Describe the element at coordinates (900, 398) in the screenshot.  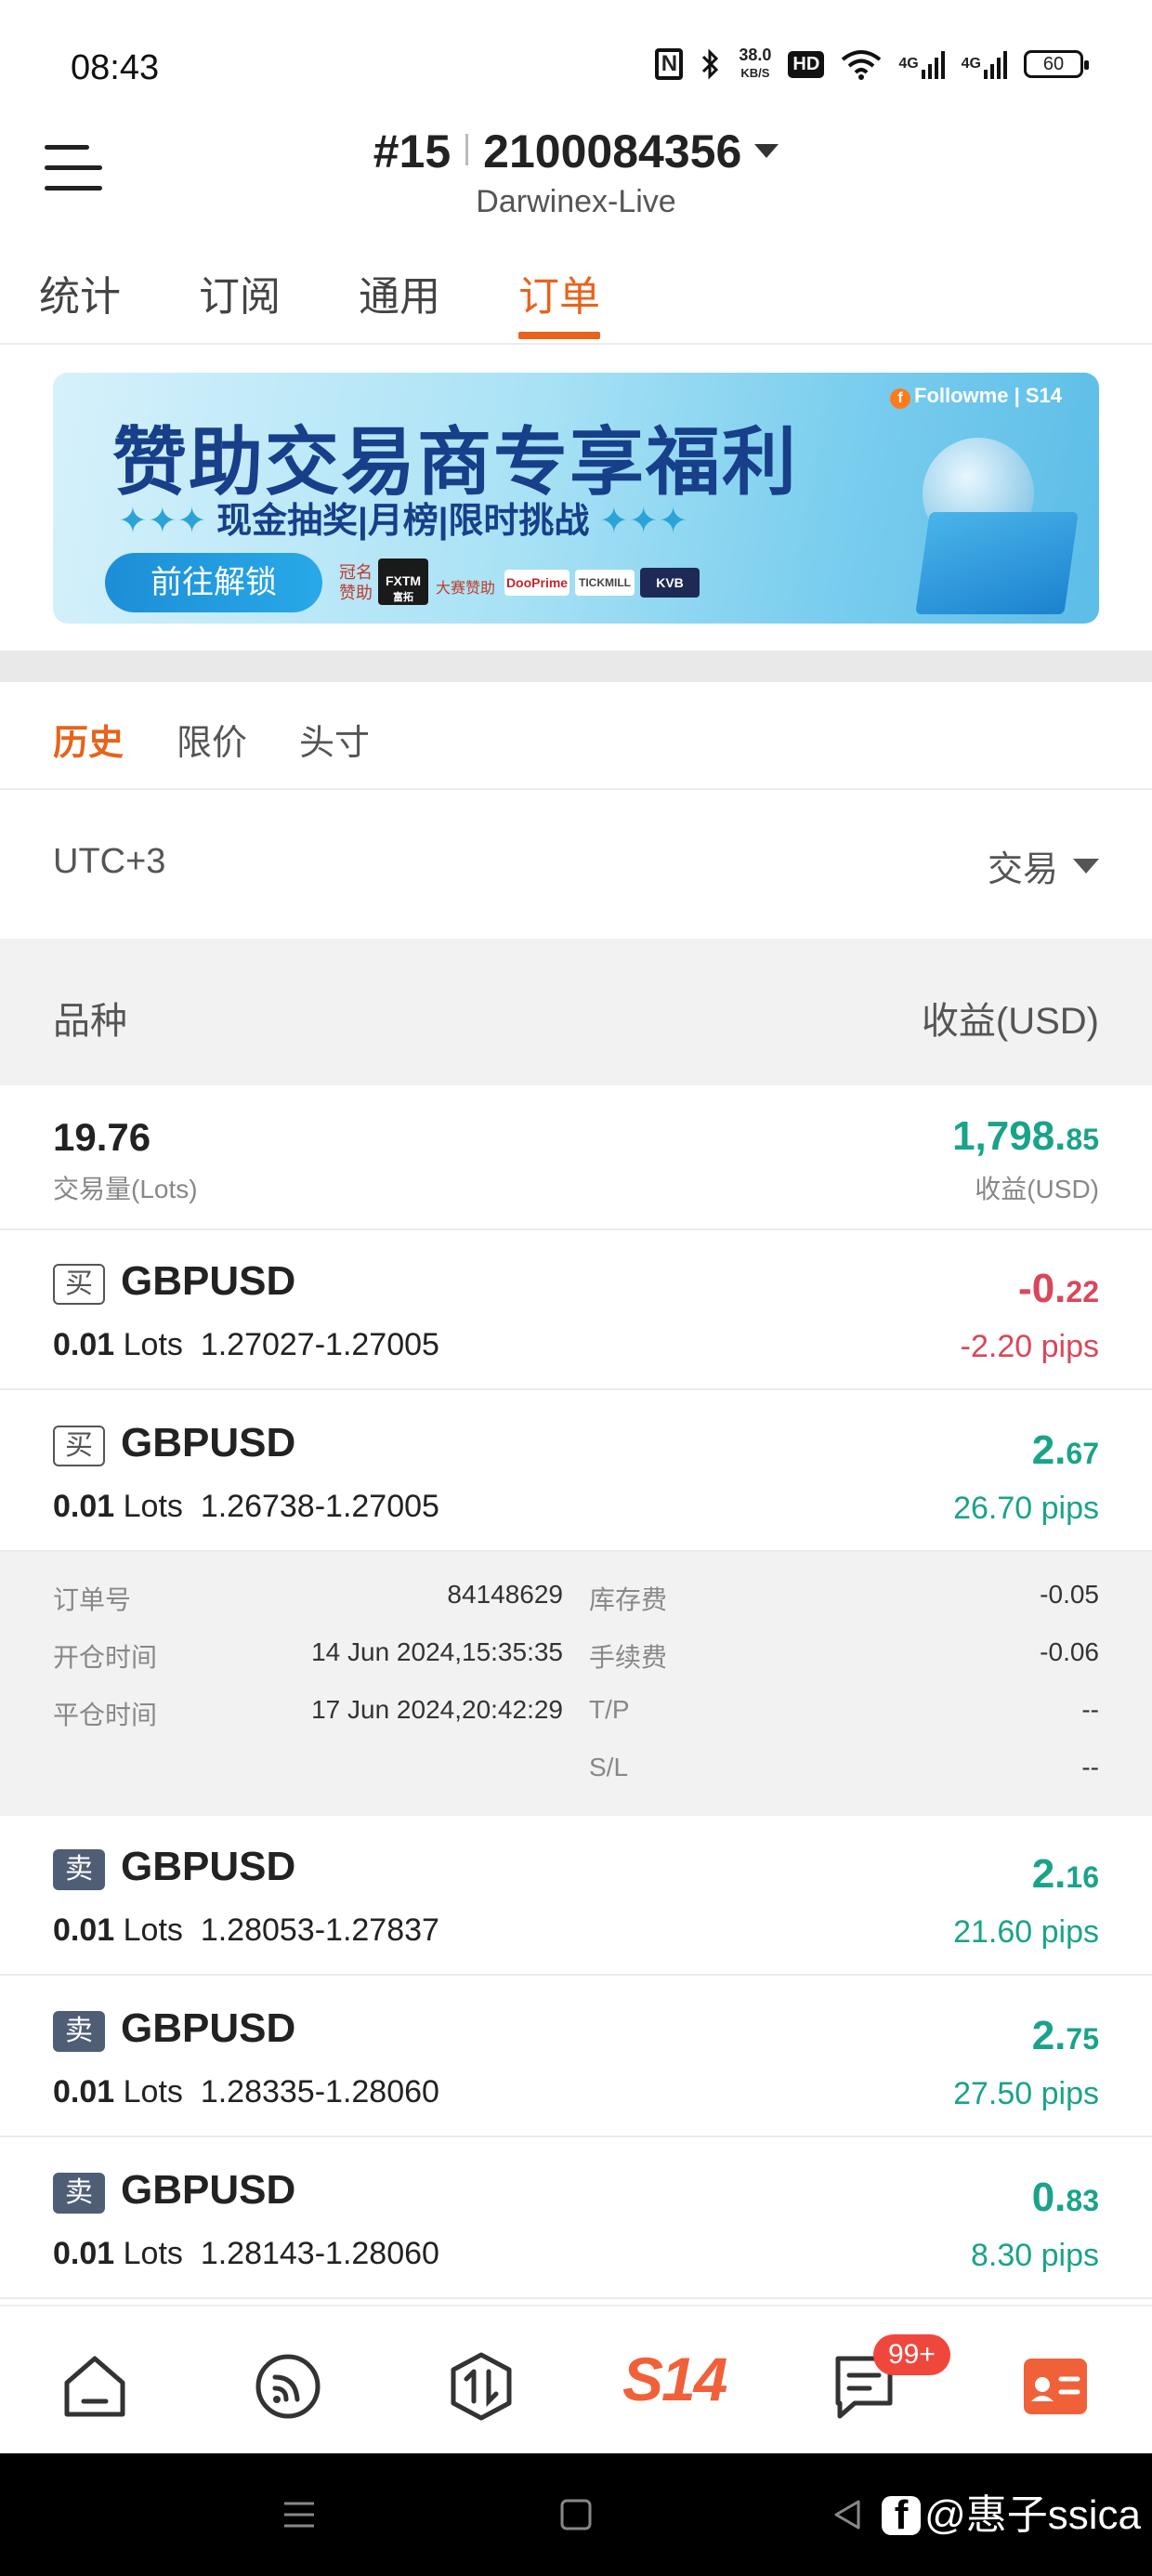
I see `followme-logo-icon: f` at that location.